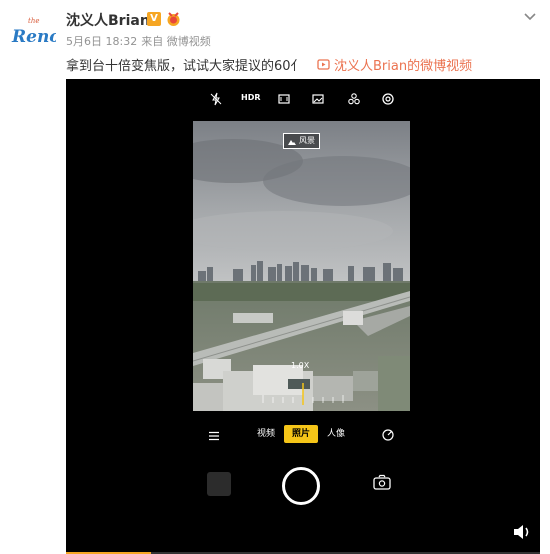 This screenshot has height=554, width=550. I want to click on camera-mode-icon, so click(388, 434).